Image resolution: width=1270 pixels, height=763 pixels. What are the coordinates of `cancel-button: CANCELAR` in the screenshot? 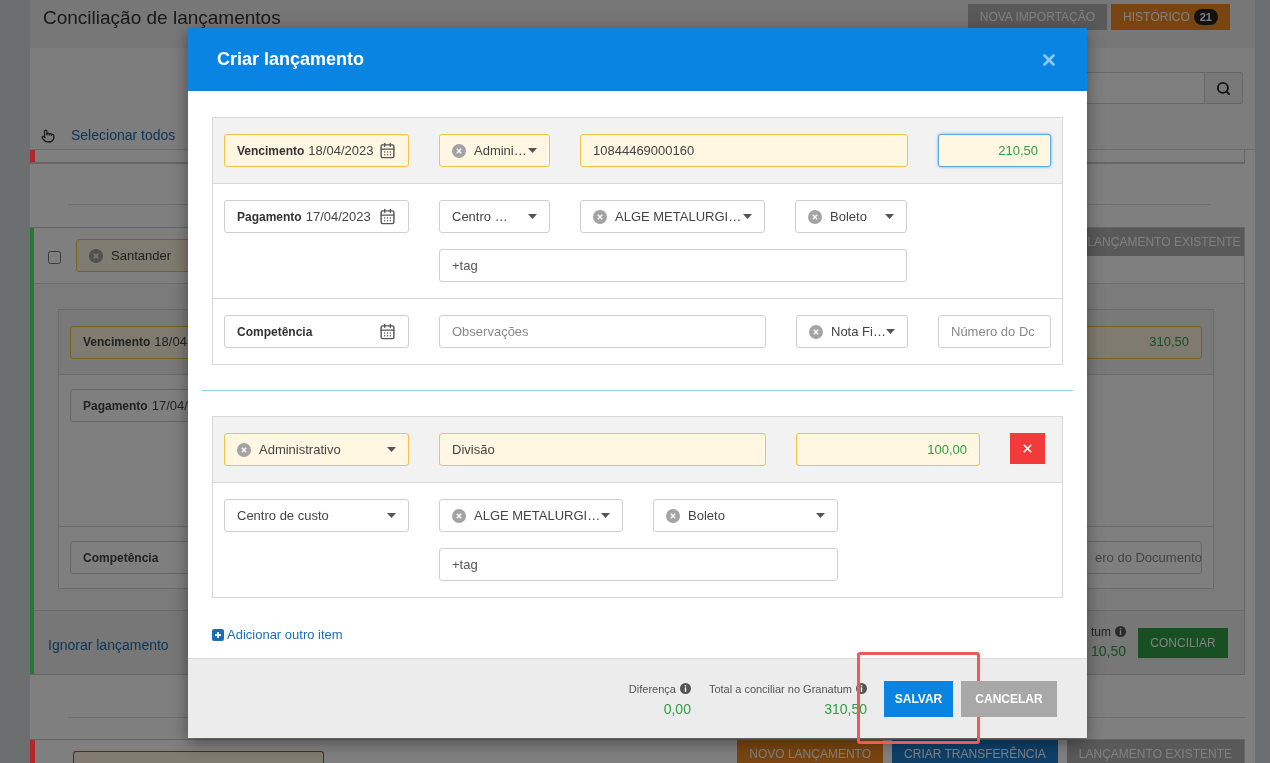 It's located at (1009, 698).